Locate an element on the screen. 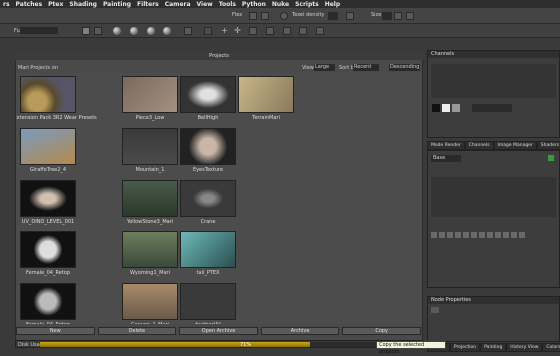 This screenshot has width=560, height=356. view-mode-dropdown is located at coordinates (39, 30).